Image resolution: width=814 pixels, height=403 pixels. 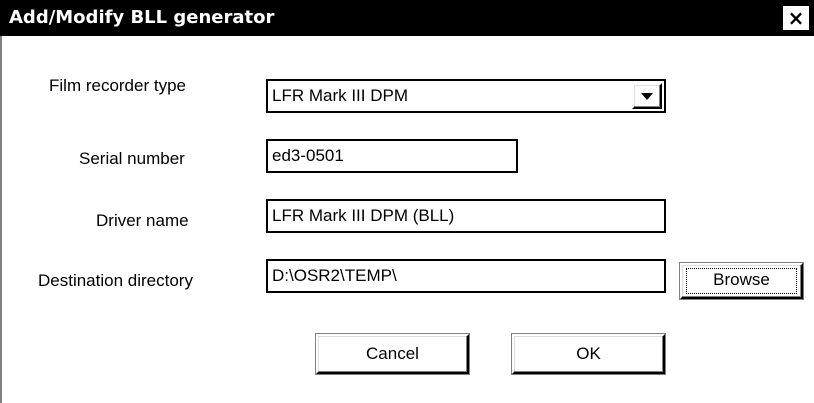 I want to click on ok-button: OK, so click(x=588, y=354).